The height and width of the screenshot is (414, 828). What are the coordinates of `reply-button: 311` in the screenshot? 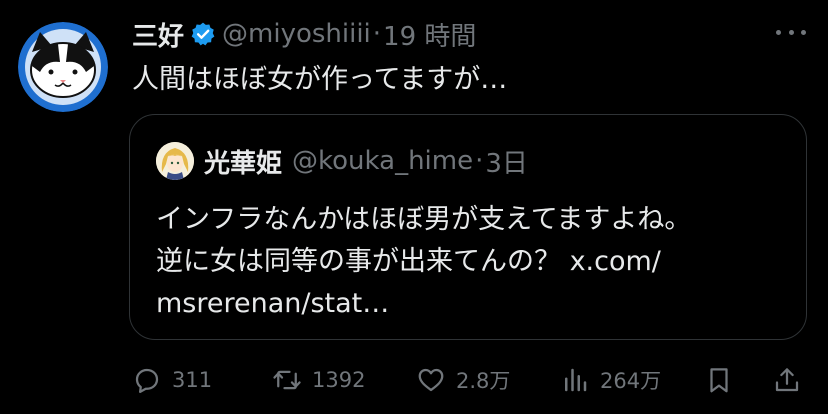 It's located at (172, 380).